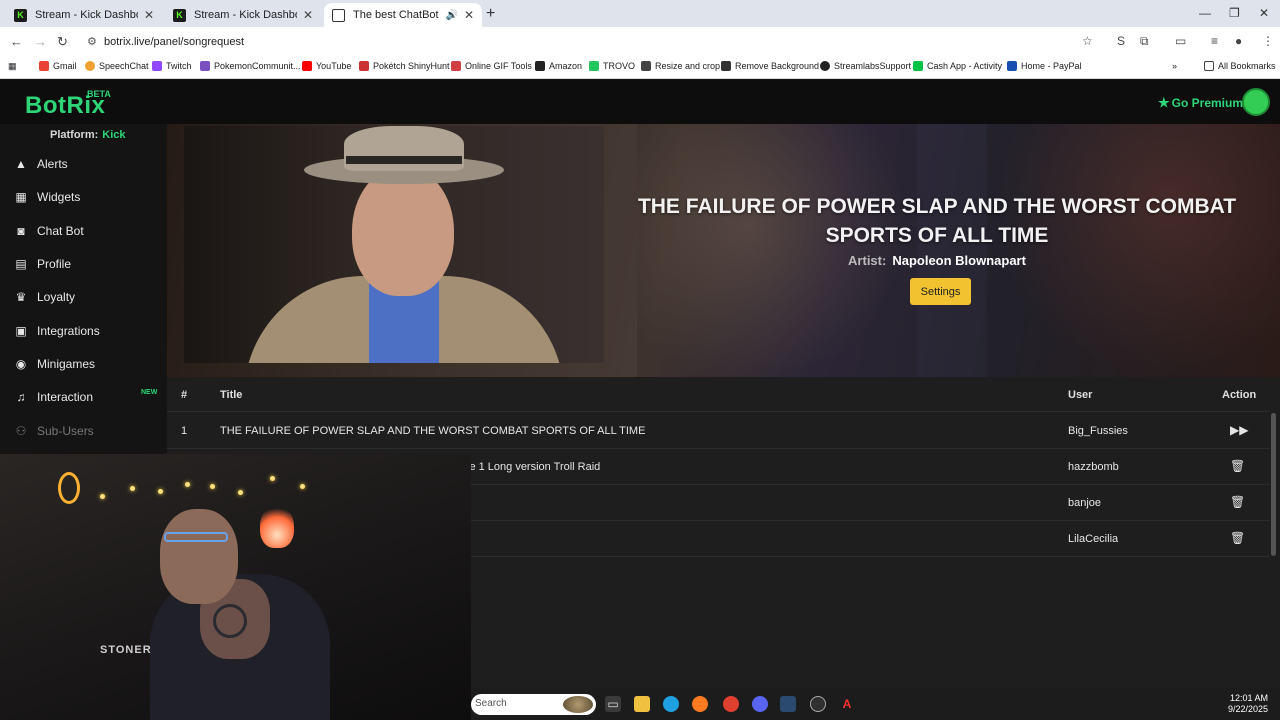 The height and width of the screenshot is (720, 1280). I want to click on more-bookmarks-icon: », so click(1174, 66).